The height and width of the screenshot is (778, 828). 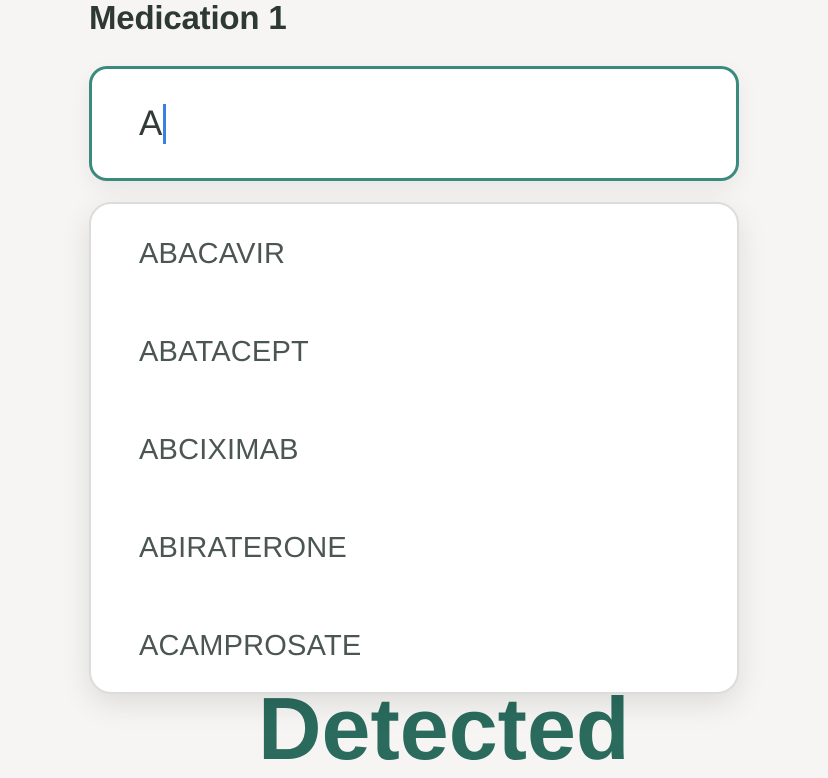 I want to click on search-input-value: A, so click(x=151, y=123).